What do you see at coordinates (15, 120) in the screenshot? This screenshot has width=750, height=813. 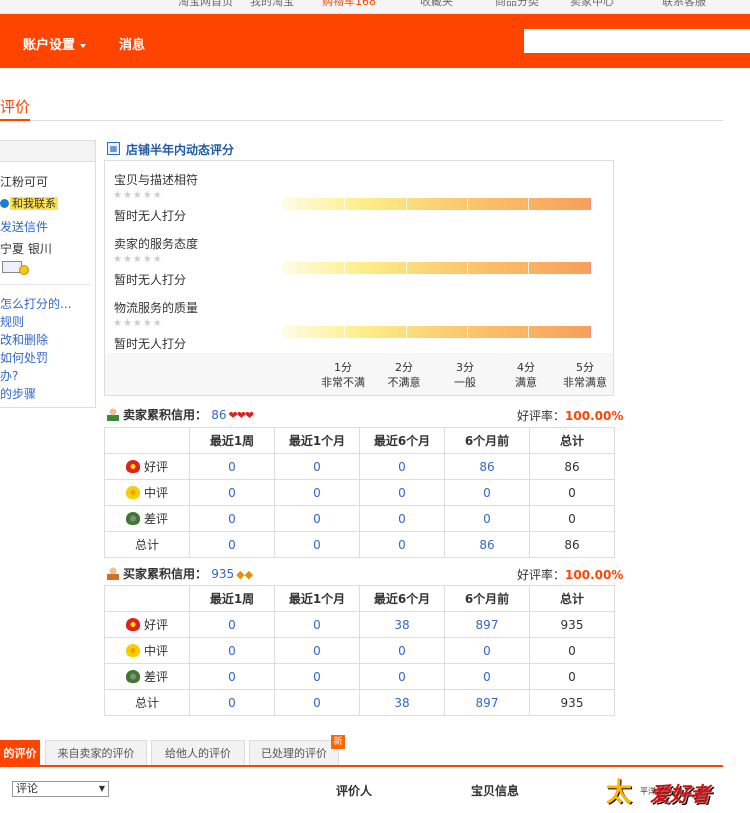 I see `title-underline` at bounding box center [15, 120].